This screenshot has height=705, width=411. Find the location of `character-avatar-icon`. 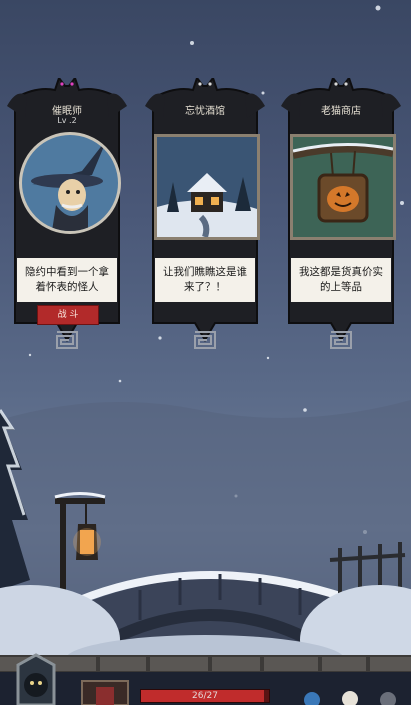

character-avatar-icon is located at coordinates (36, 679).